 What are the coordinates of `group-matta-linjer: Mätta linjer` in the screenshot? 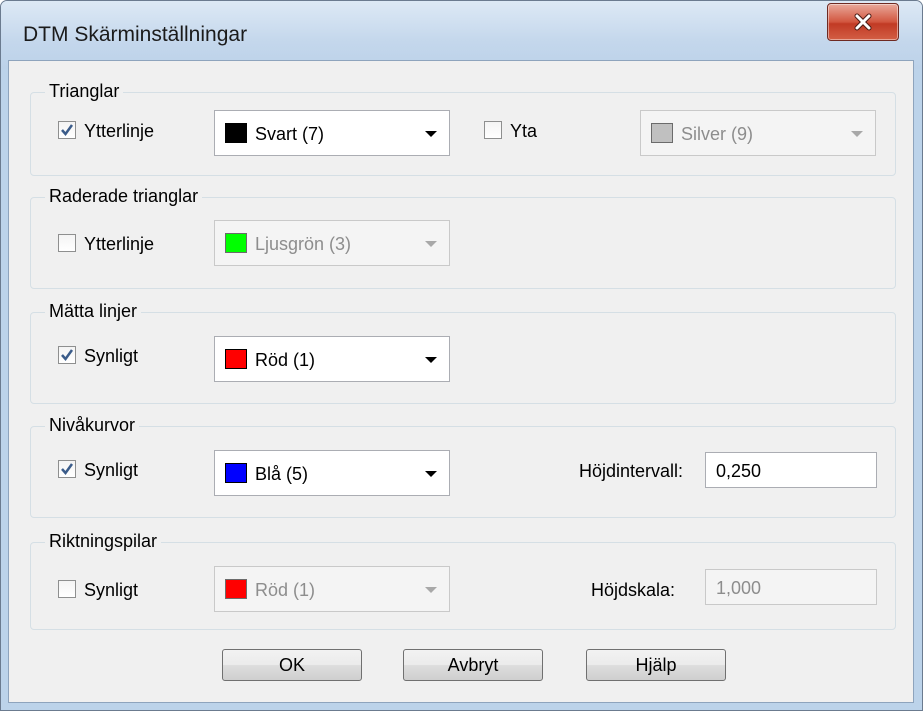 It's located at (463, 352).